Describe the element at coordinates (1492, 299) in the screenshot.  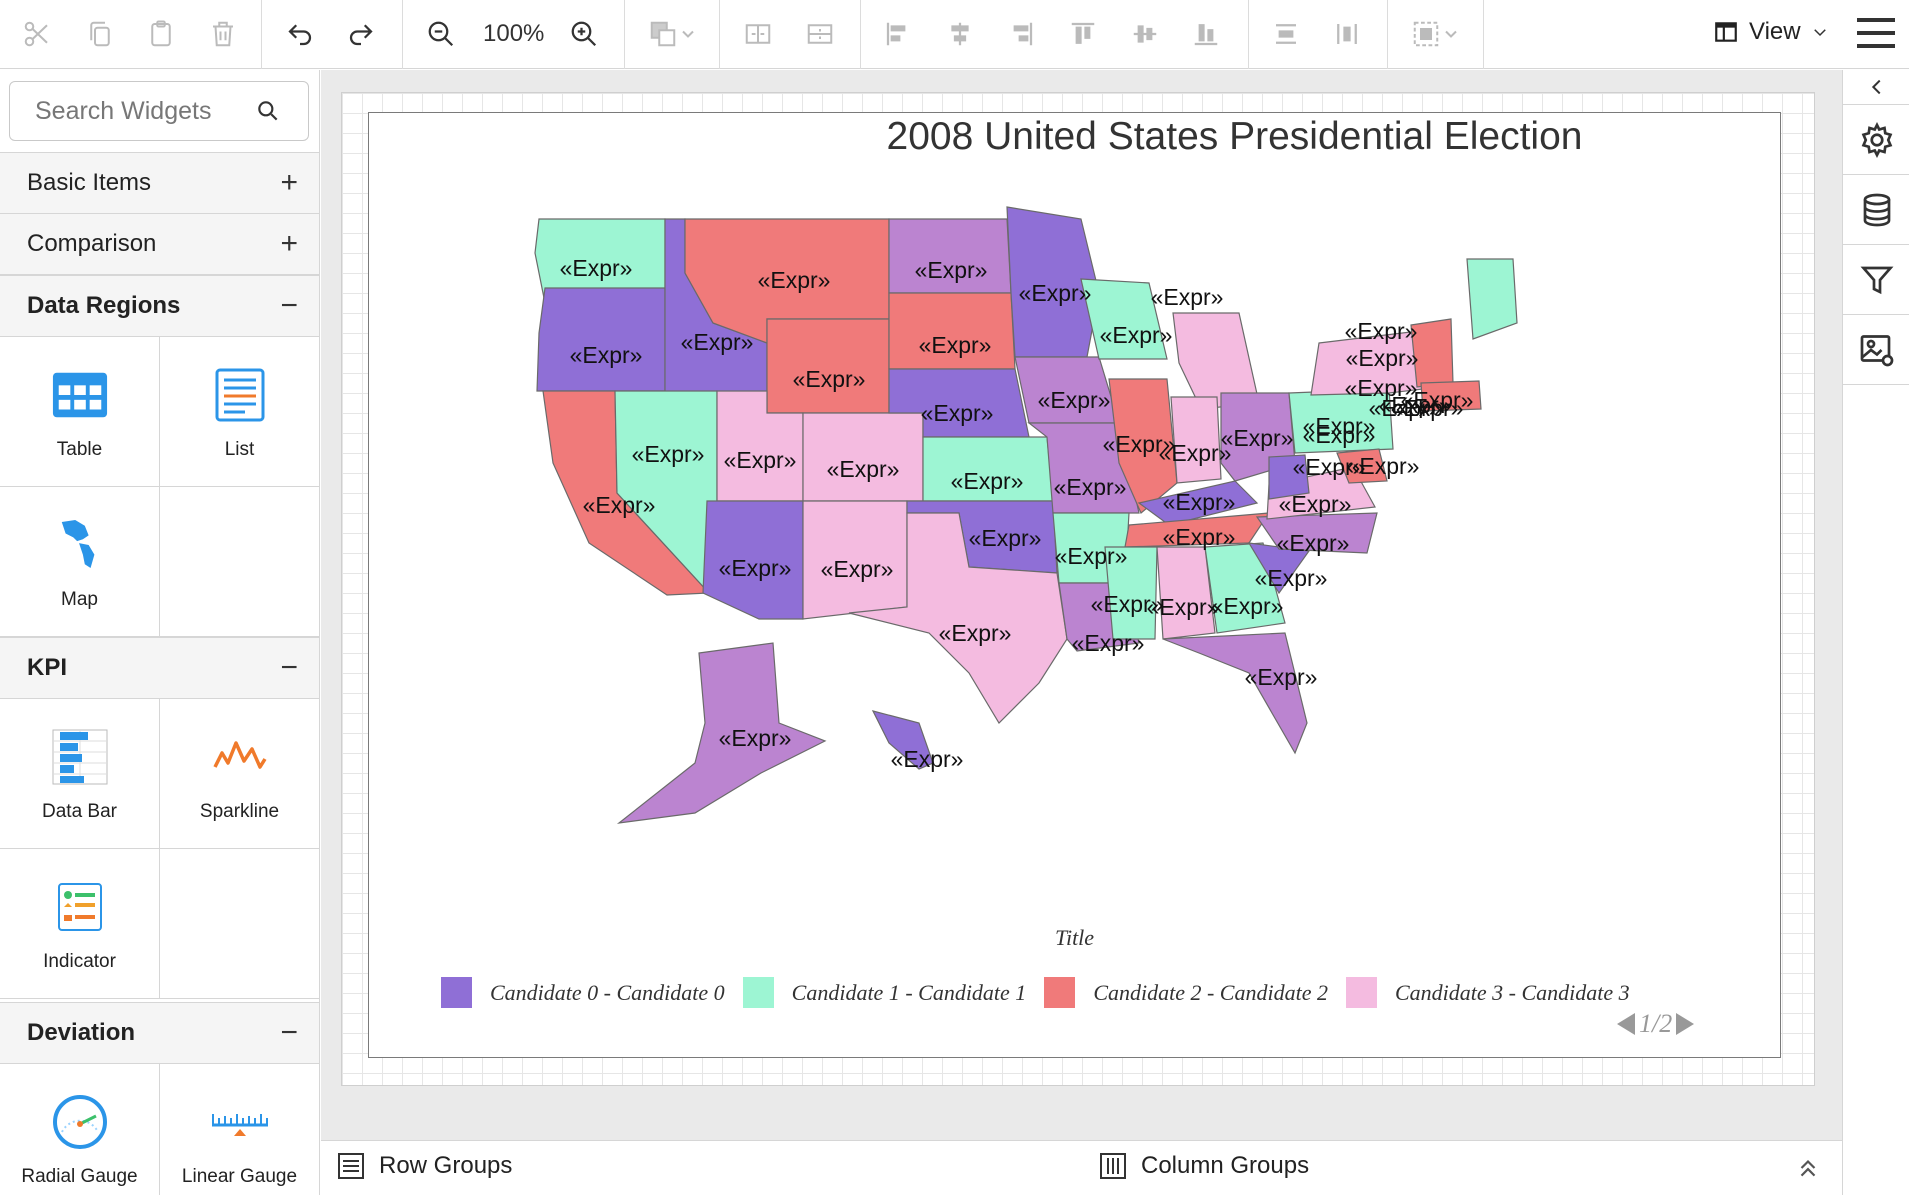
I see `state-maine` at that location.